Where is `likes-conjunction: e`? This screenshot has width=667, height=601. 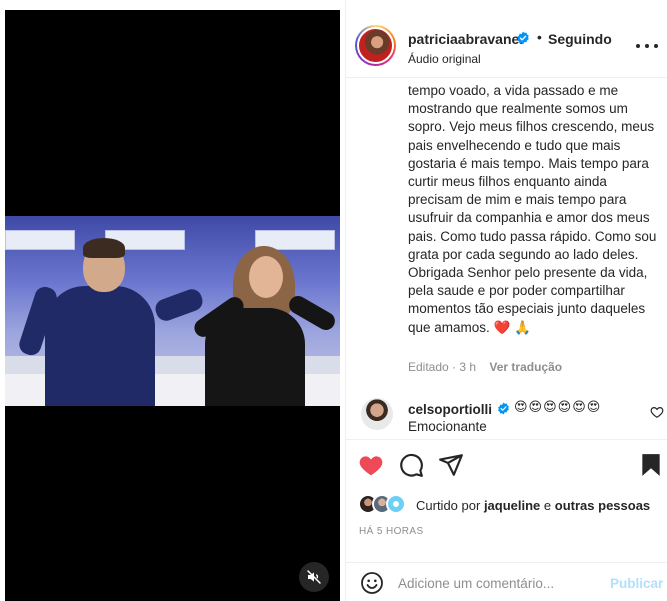 likes-conjunction: e is located at coordinates (547, 505).